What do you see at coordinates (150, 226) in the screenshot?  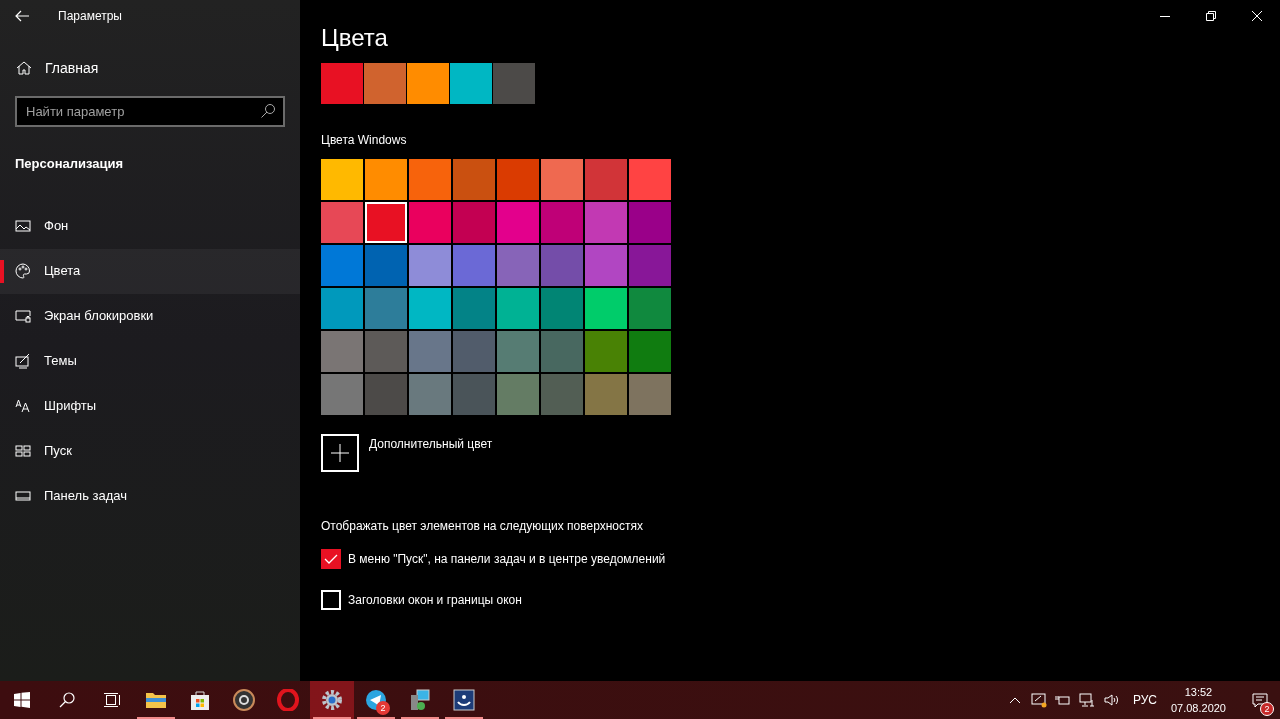 I see `sidebar-item: Фон` at bounding box center [150, 226].